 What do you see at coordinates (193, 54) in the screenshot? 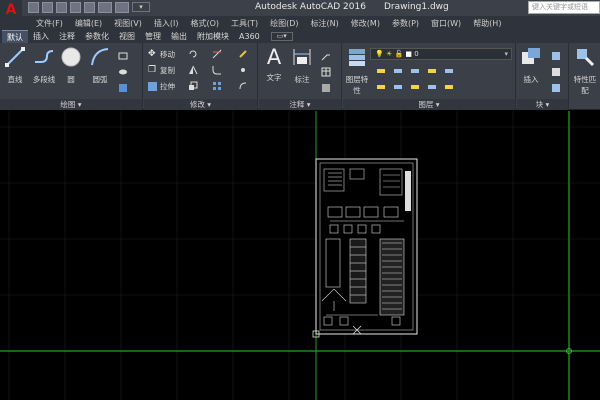
I see `rotate-icon` at bounding box center [193, 54].